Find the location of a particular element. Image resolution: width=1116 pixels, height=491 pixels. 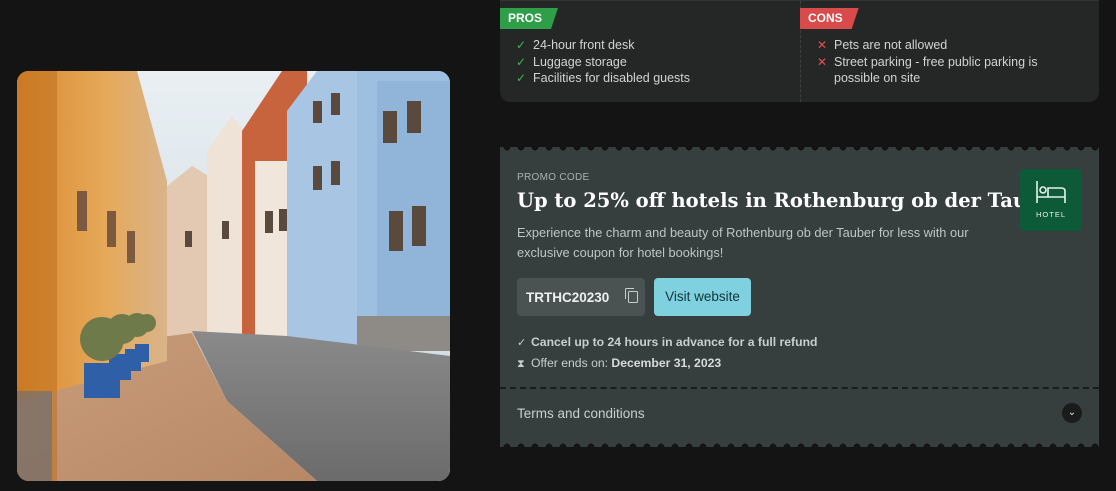

offer-end-prefix: Offer ends on: is located at coordinates (570, 363).